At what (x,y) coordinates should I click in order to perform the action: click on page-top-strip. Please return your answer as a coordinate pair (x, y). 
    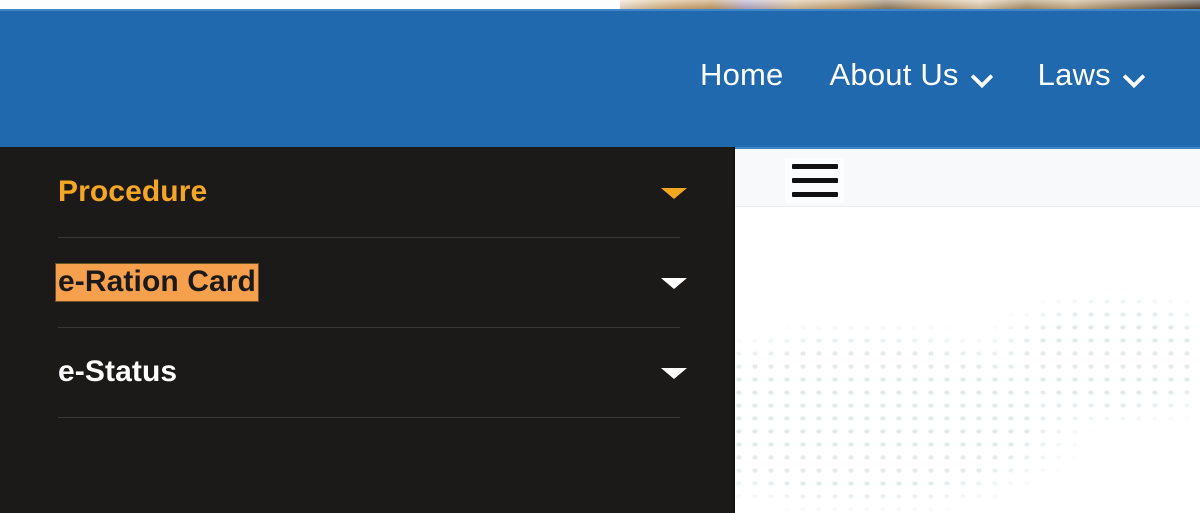
    Looking at the image, I should click on (600, 4).